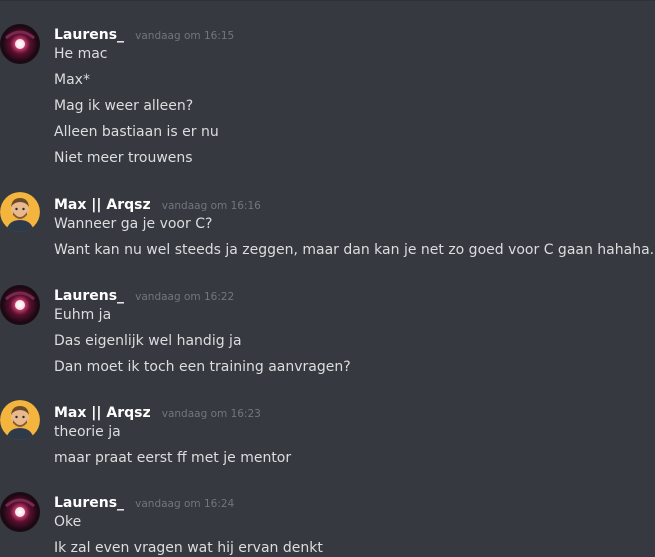 The image size is (655, 557). I want to click on message-text: Niet meer trouwens, so click(123, 158).